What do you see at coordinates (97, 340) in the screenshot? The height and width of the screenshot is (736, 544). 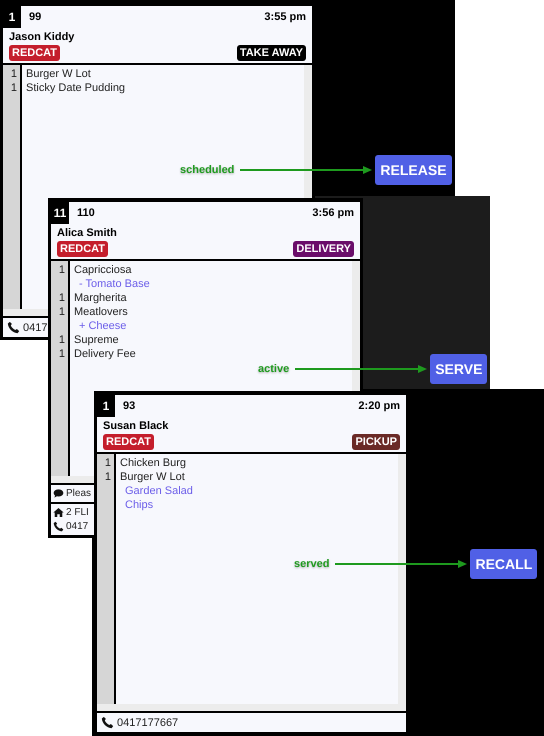 I see `item-name: Supreme` at bounding box center [97, 340].